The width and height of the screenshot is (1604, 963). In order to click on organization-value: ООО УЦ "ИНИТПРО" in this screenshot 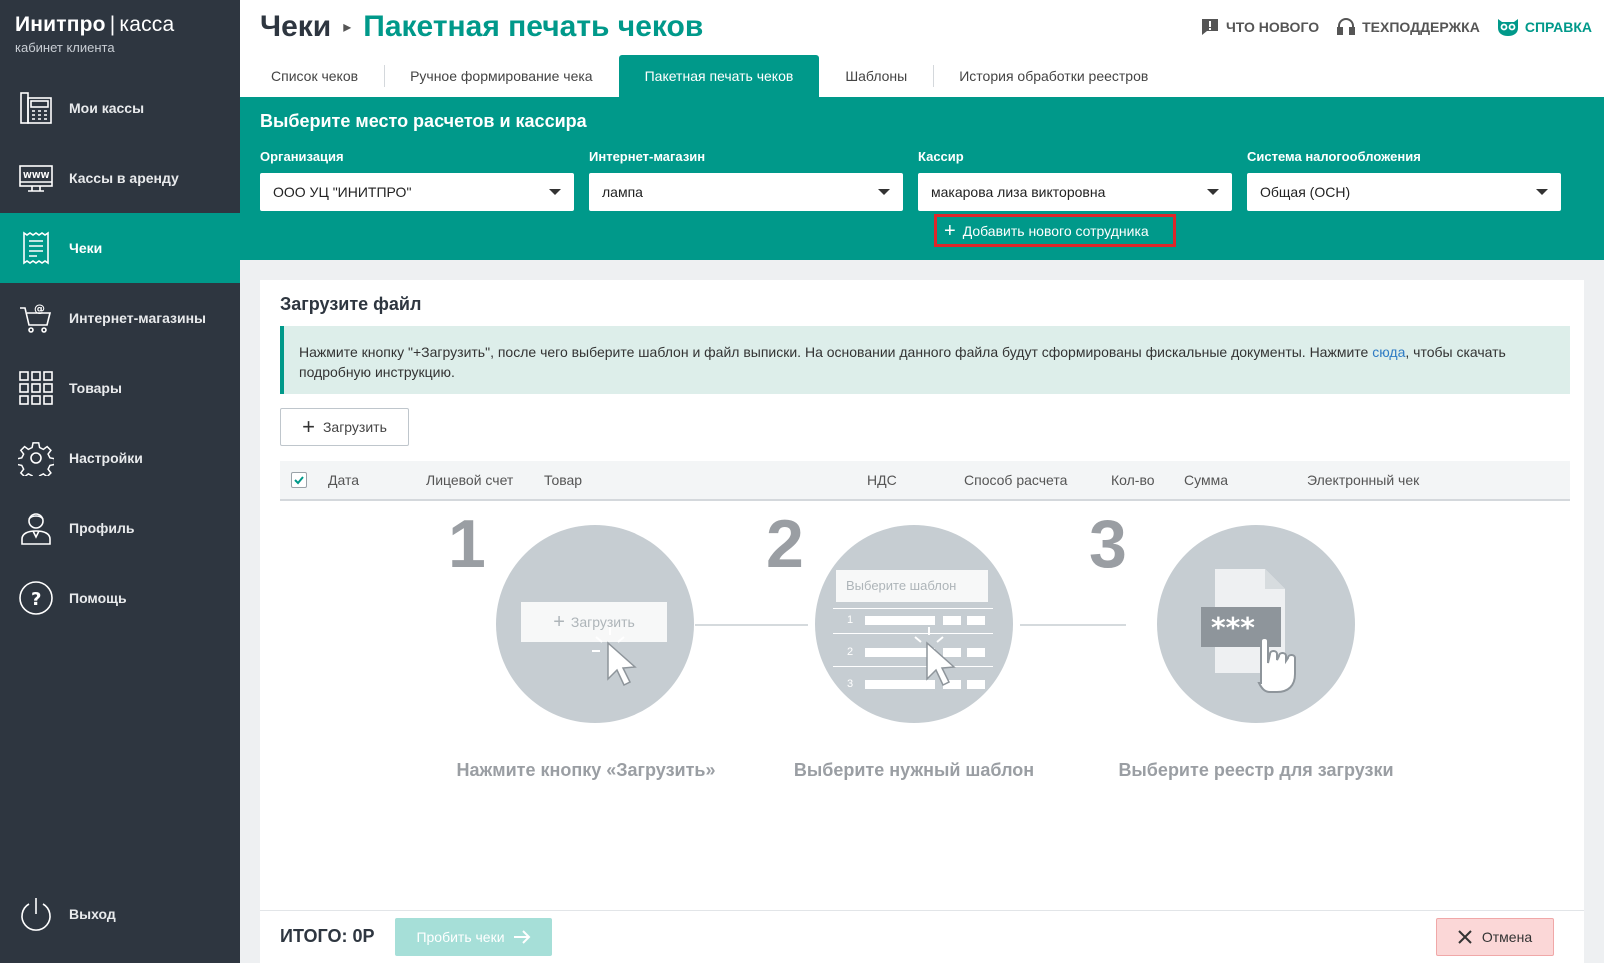, I will do `click(342, 192)`.